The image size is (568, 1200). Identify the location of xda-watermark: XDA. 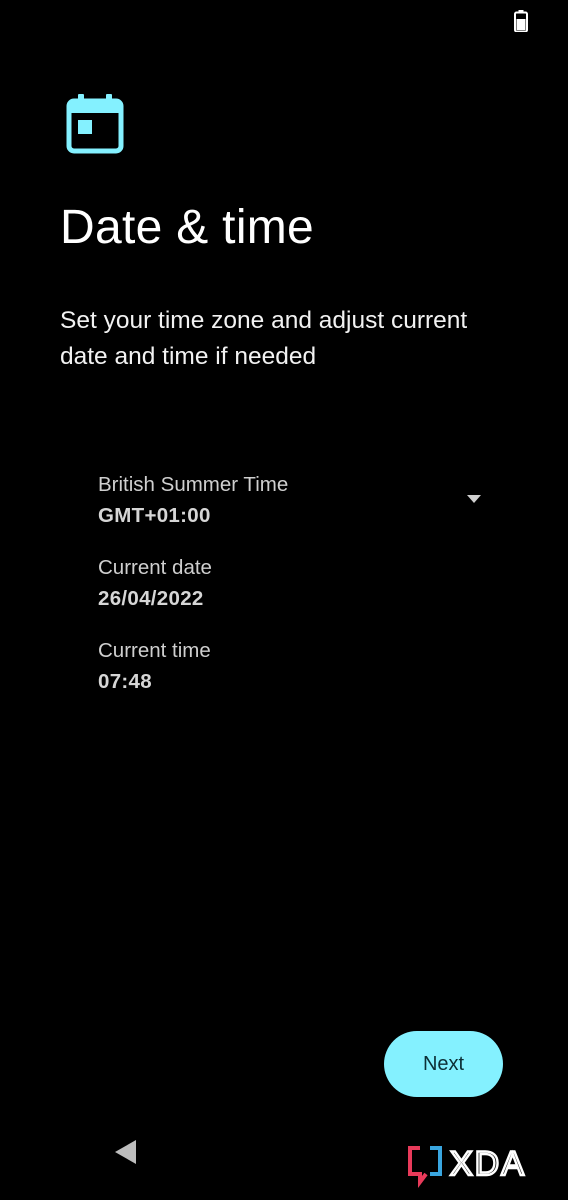
(467, 1166).